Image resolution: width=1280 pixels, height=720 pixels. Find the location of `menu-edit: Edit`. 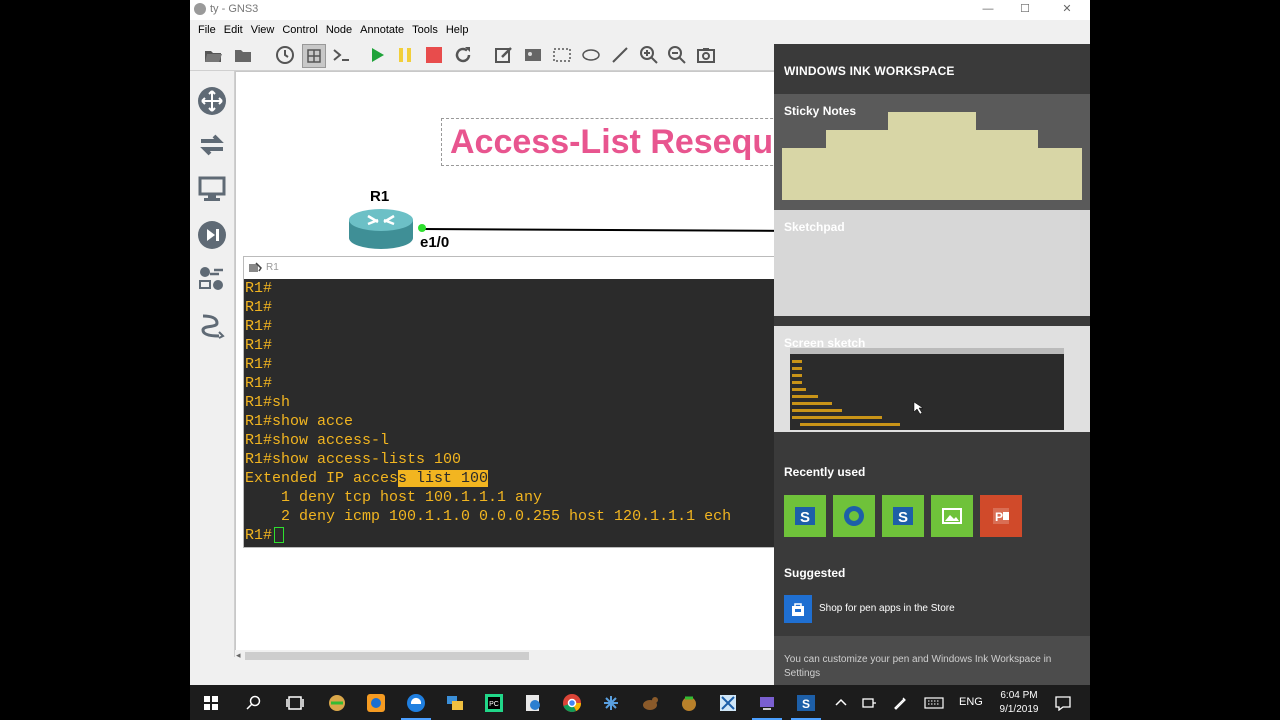

menu-edit: Edit is located at coordinates (233, 29).